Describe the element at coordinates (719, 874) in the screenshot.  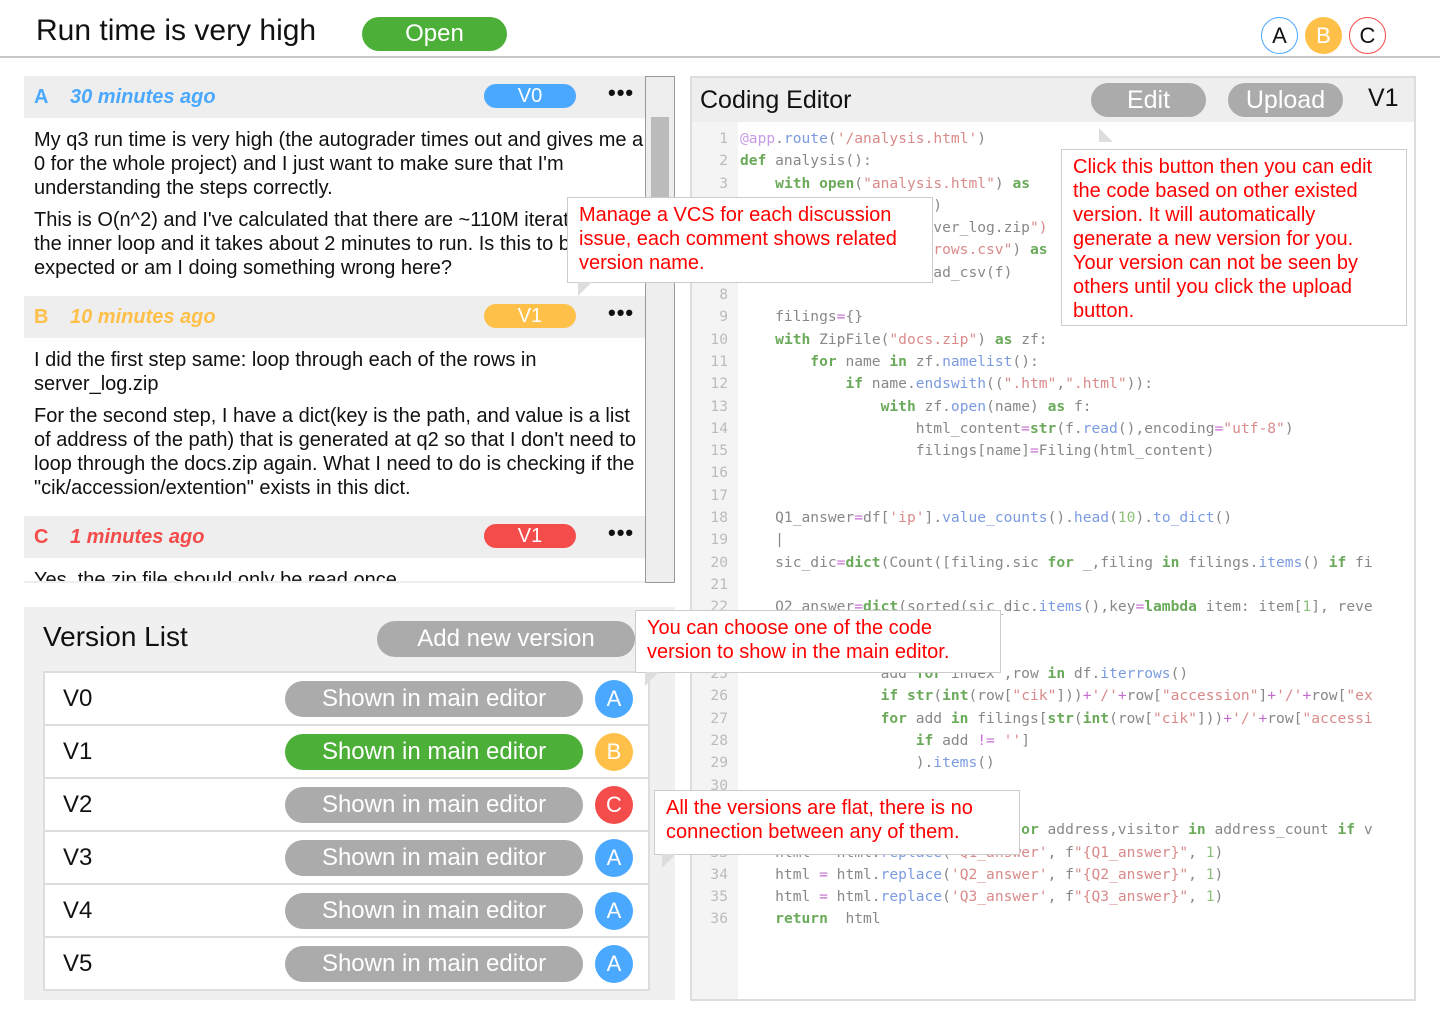
I see `line-number: 34` at that location.